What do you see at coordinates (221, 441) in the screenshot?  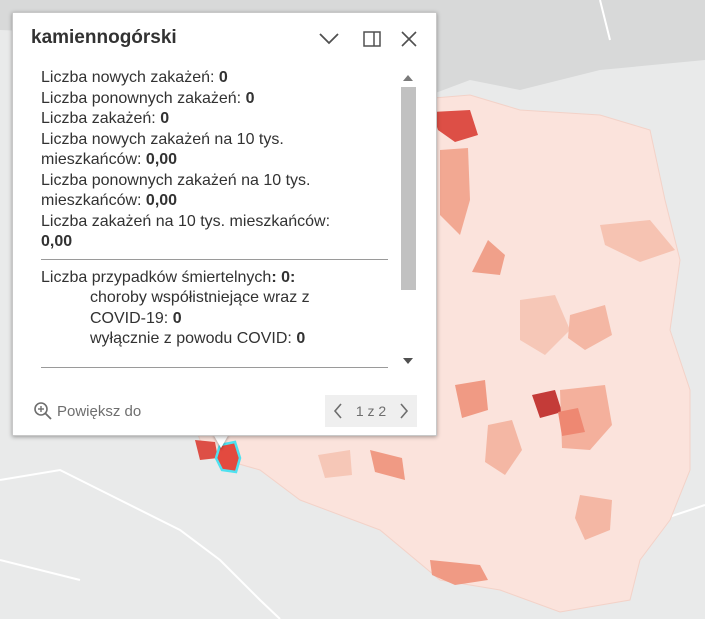 I see `popup-pointer` at bounding box center [221, 441].